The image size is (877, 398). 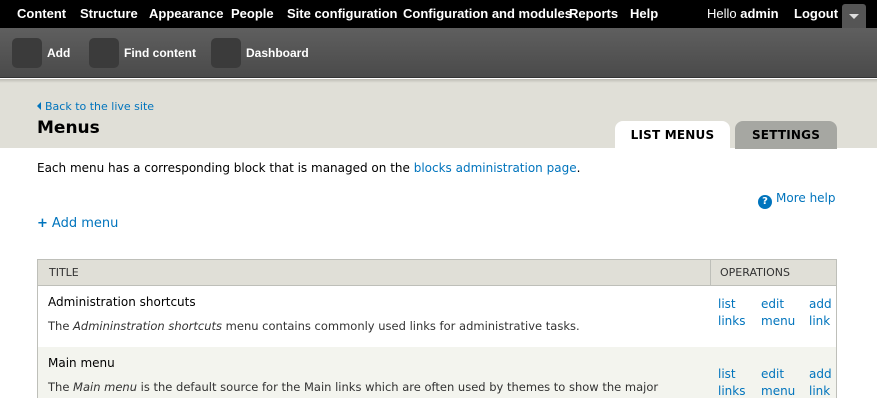 I want to click on table-header: TITLE OPERATIONS, so click(x=437, y=272).